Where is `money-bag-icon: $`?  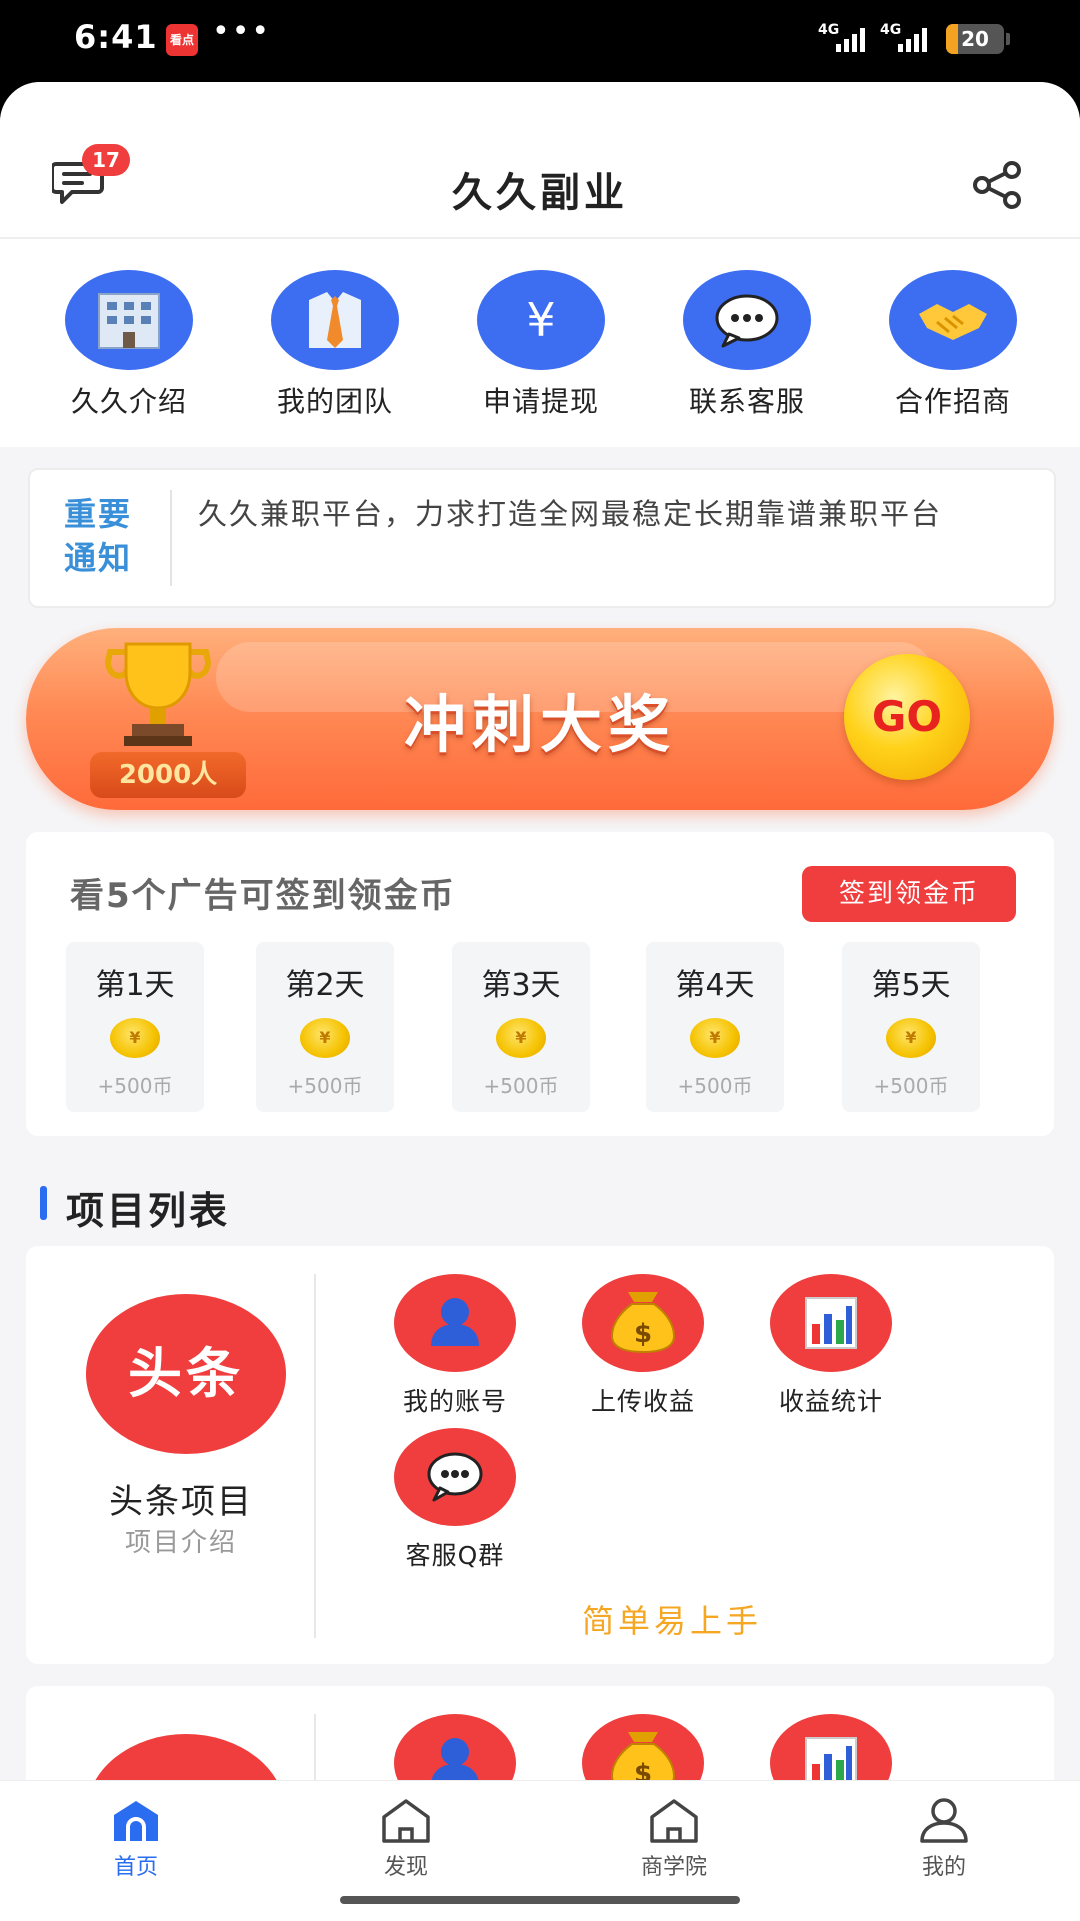
money-bag-icon: $ is located at coordinates (643, 1323).